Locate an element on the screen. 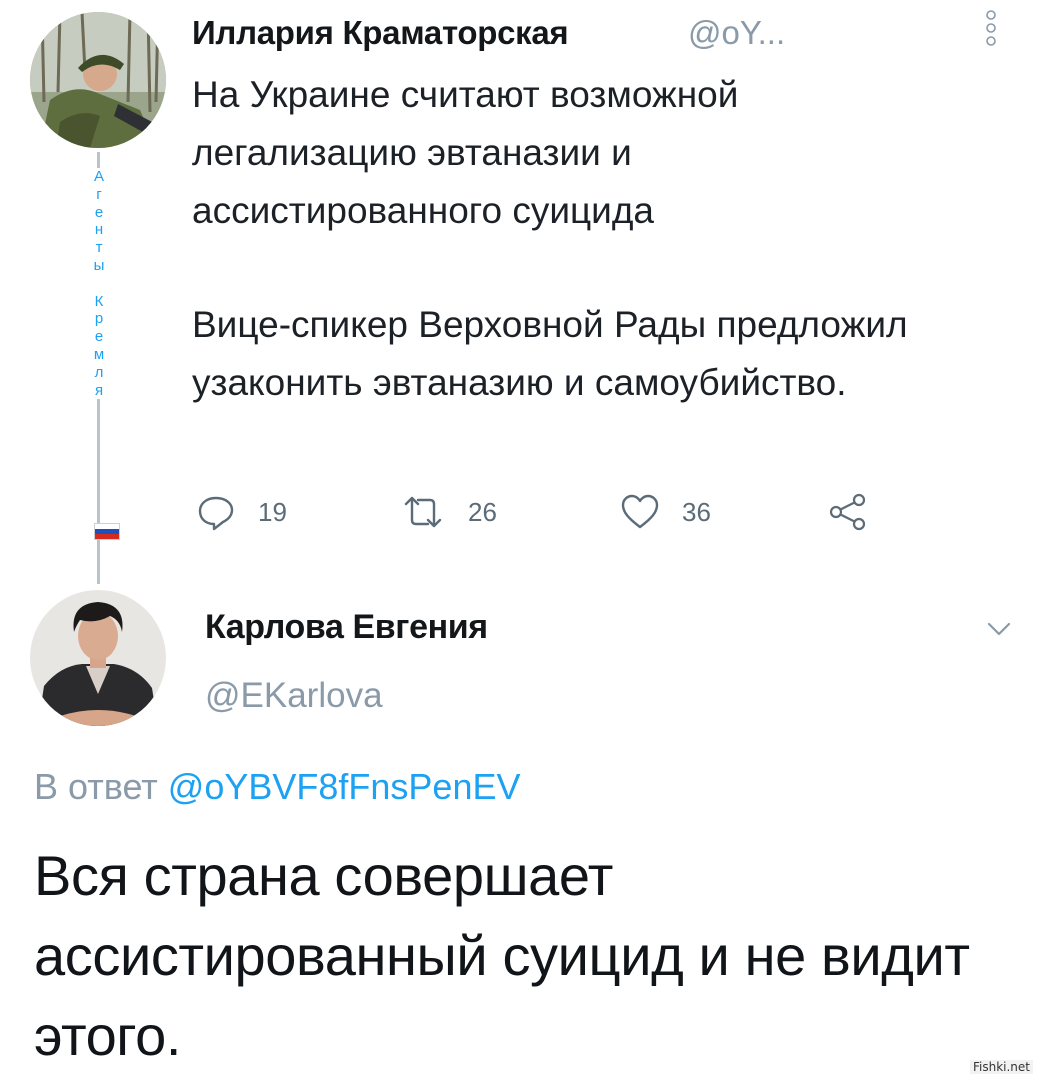 This screenshot has height=1080, width=1039. share-icon is located at coordinates (848, 512).